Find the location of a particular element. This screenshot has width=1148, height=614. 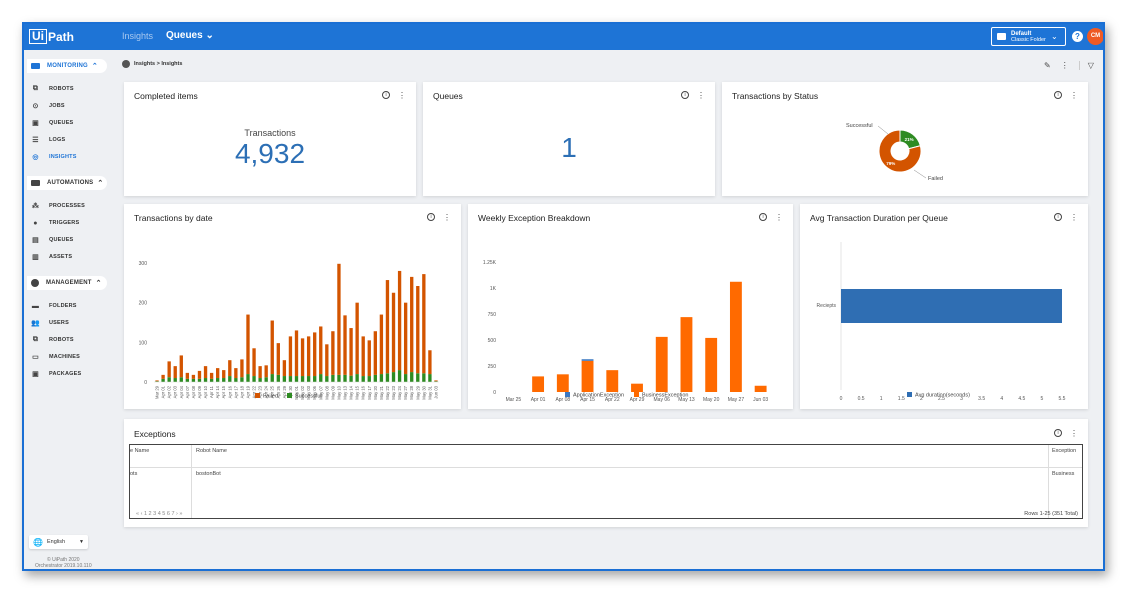

card-completed-items: Completed items i ⋮ Transactions 4,932 is located at coordinates (270, 139).